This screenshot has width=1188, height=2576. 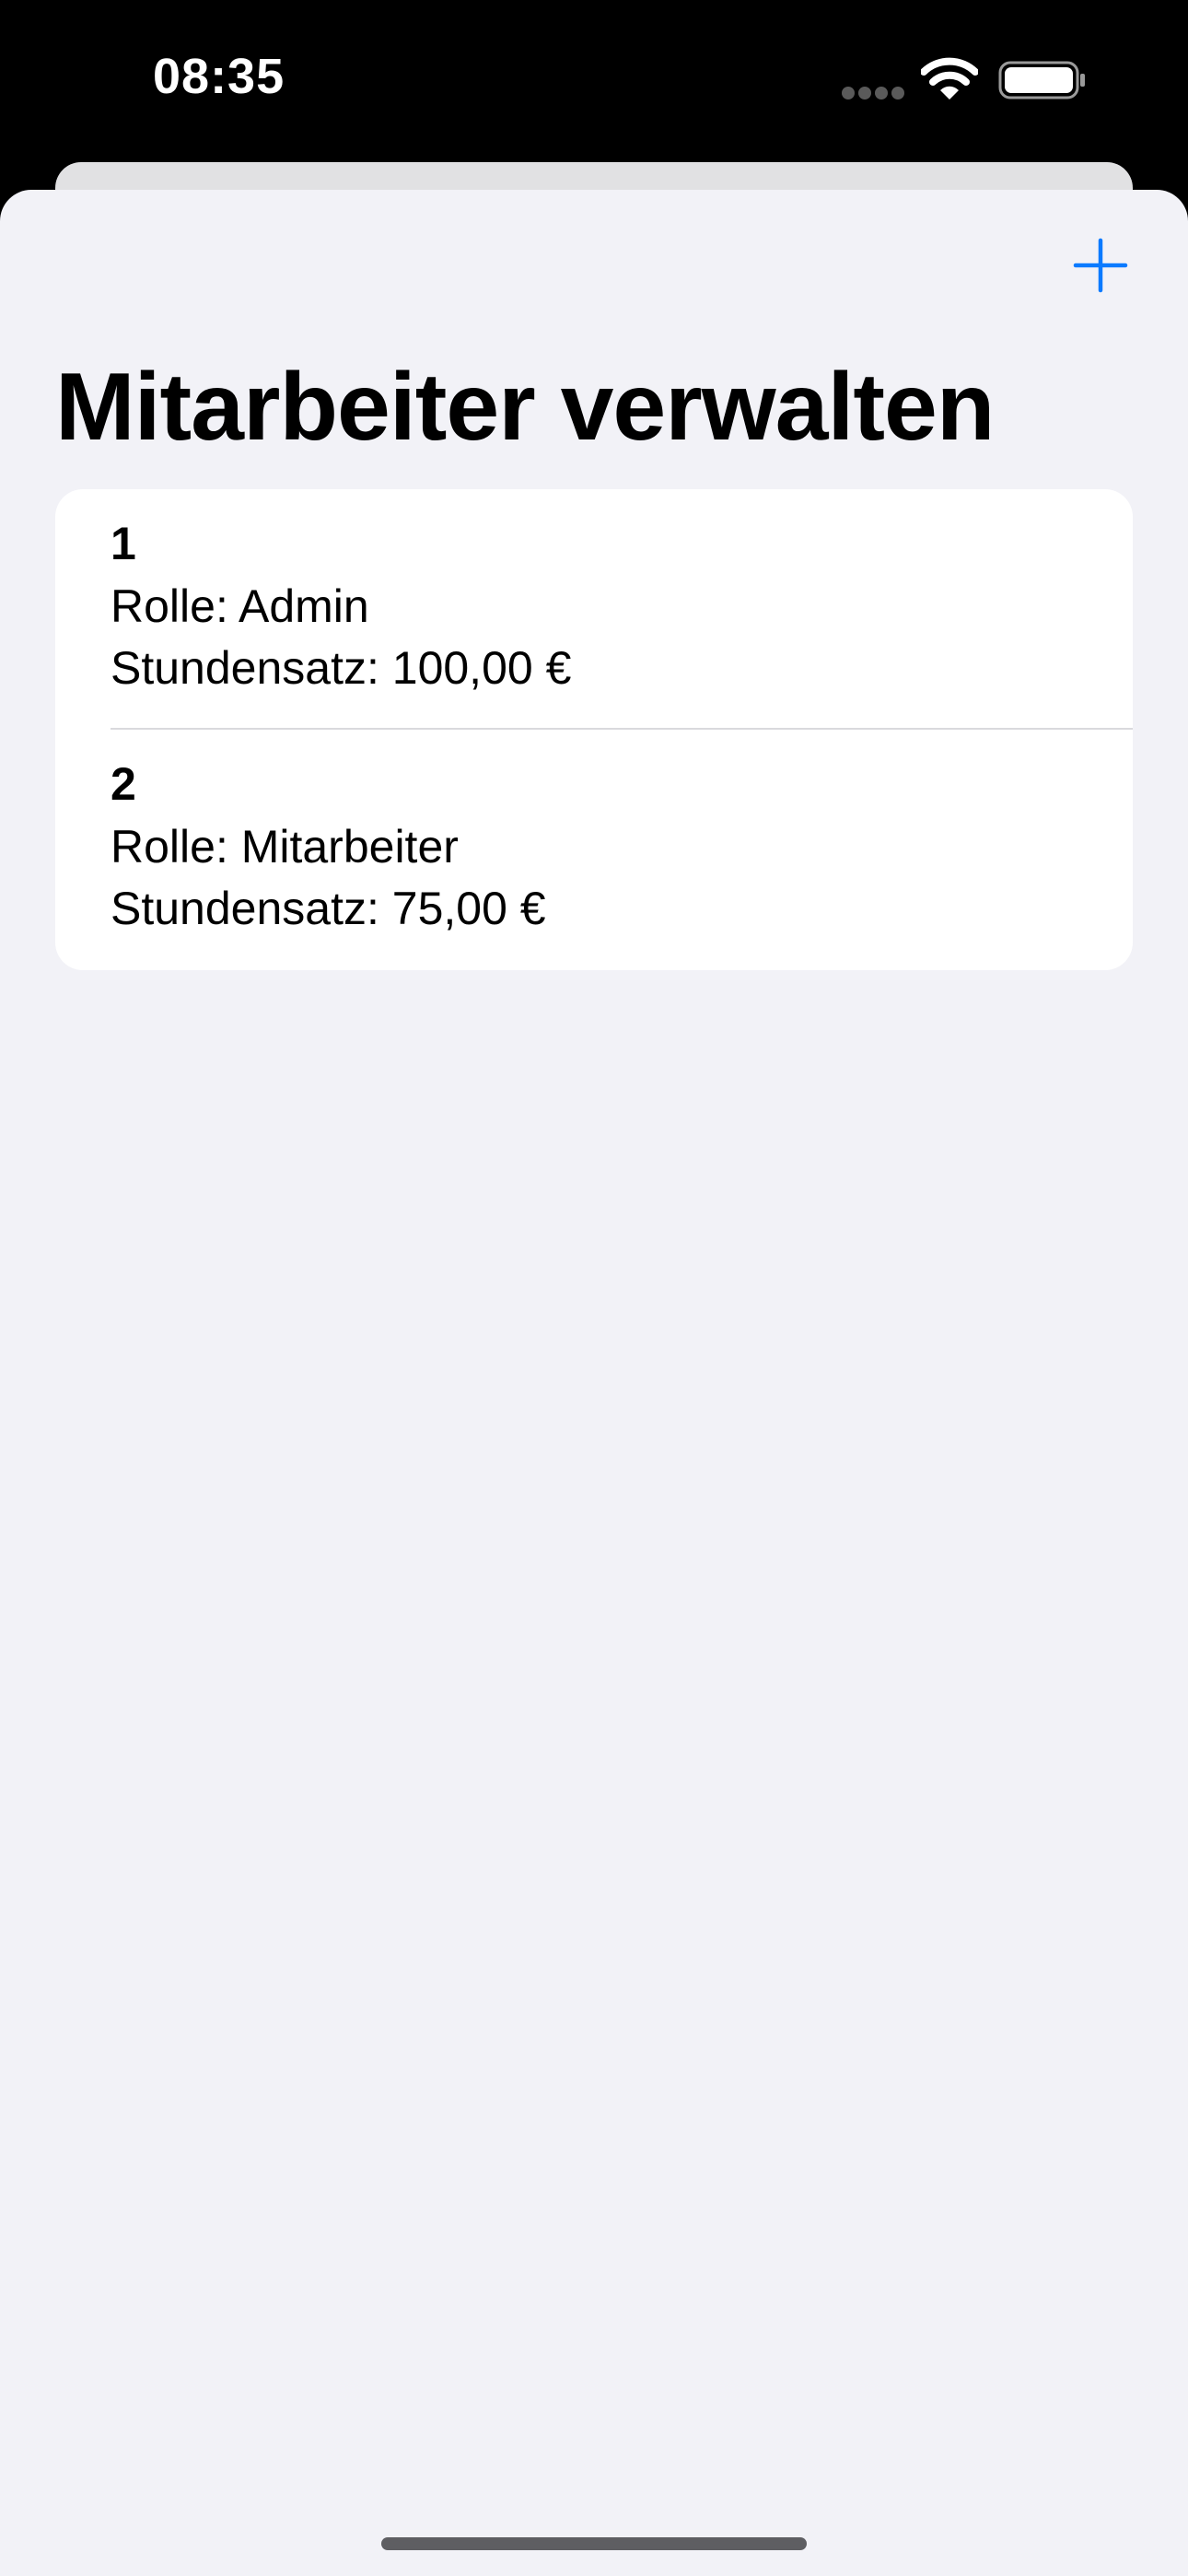 What do you see at coordinates (328, 908) in the screenshot?
I see `employee-hourly-rate: Stundensatz: 75,00 €` at bounding box center [328, 908].